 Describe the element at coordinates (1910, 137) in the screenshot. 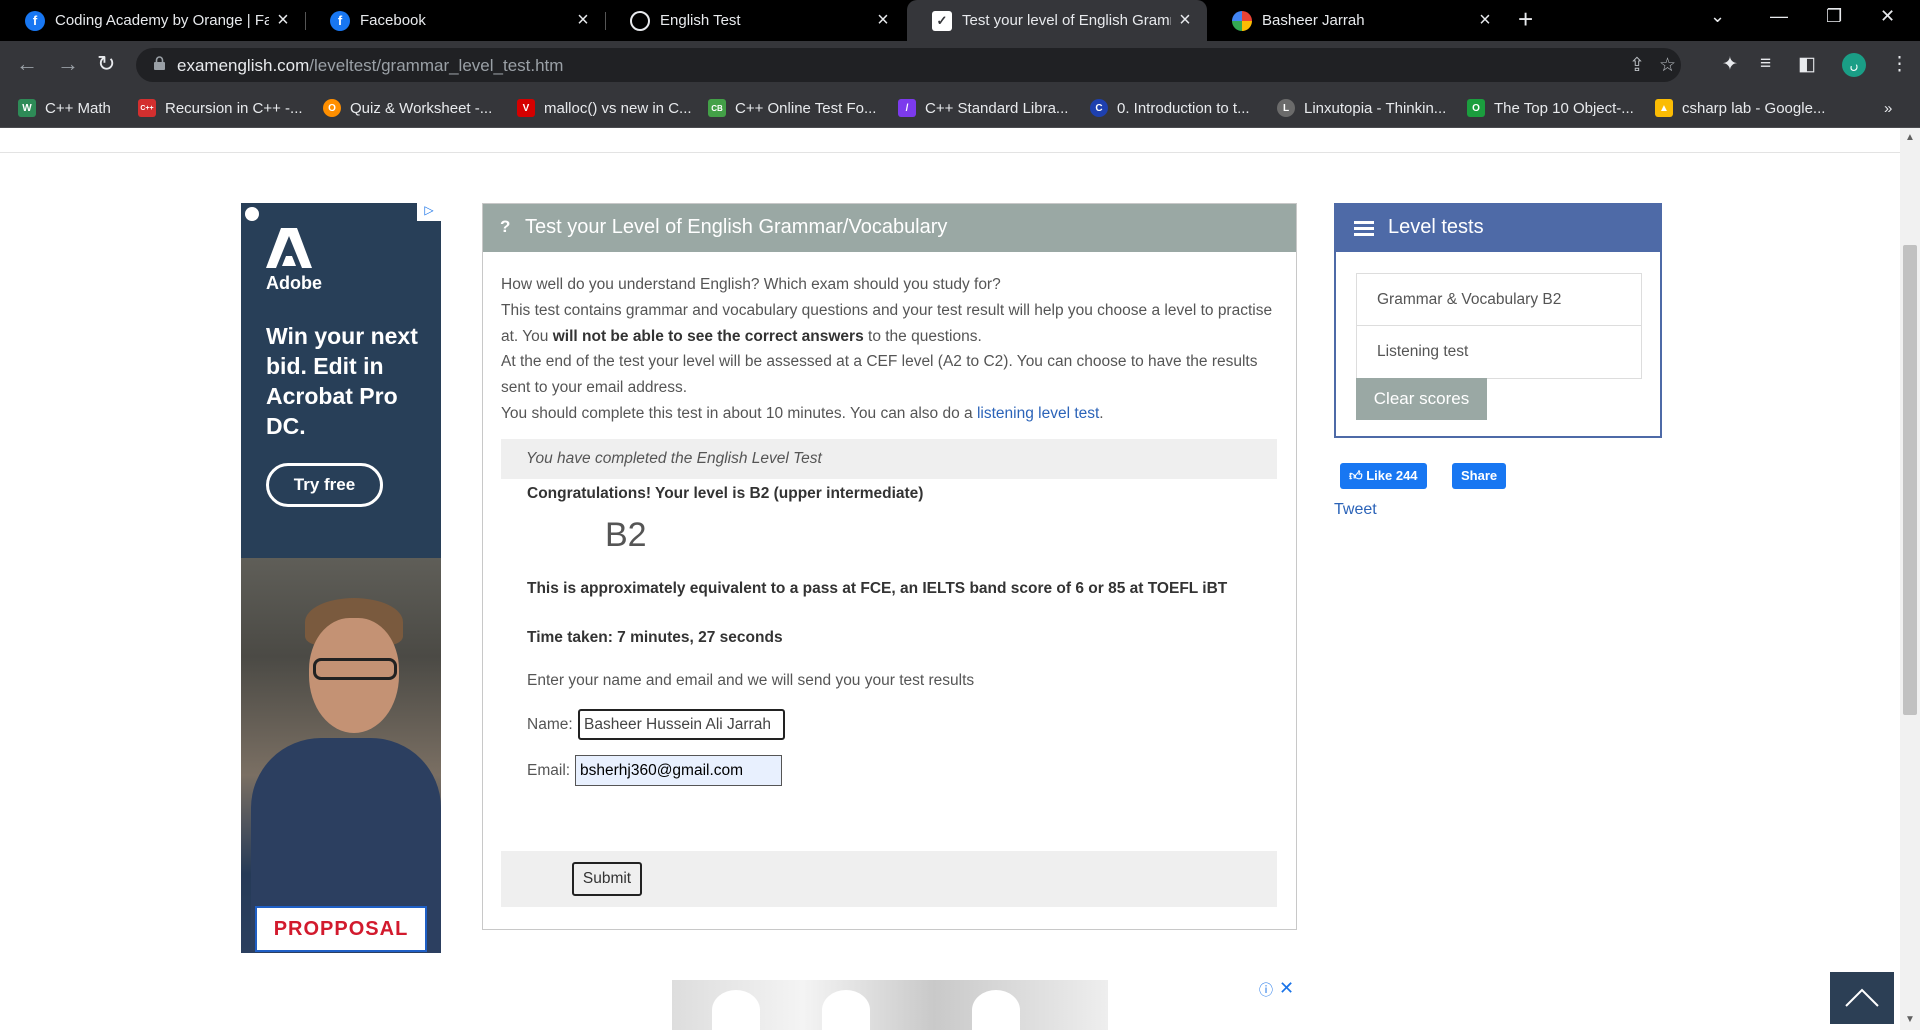

I see `scroll-up-icon: ▲` at that location.